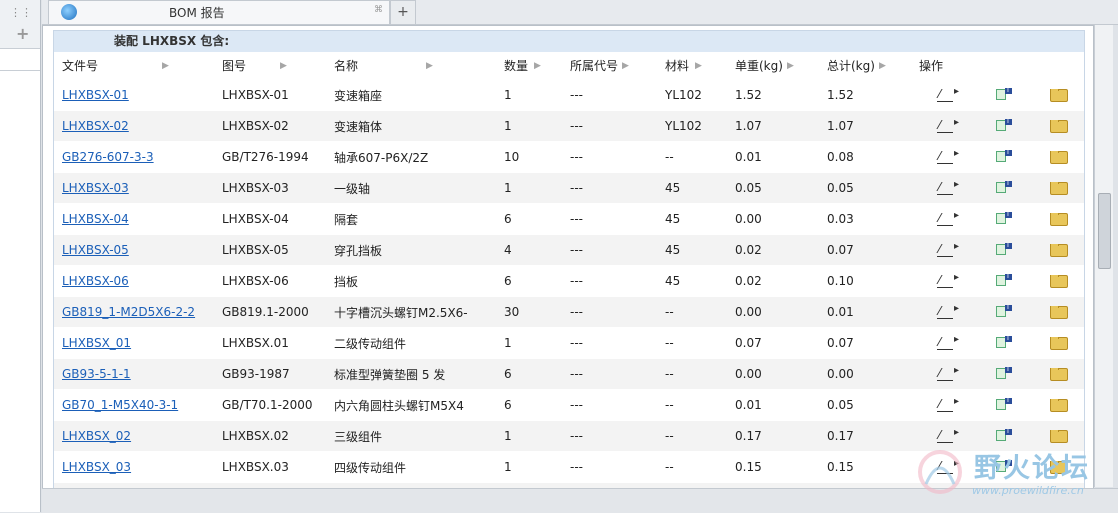  I want to click on file-number-link: LHXBSX-04, so click(95, 219).